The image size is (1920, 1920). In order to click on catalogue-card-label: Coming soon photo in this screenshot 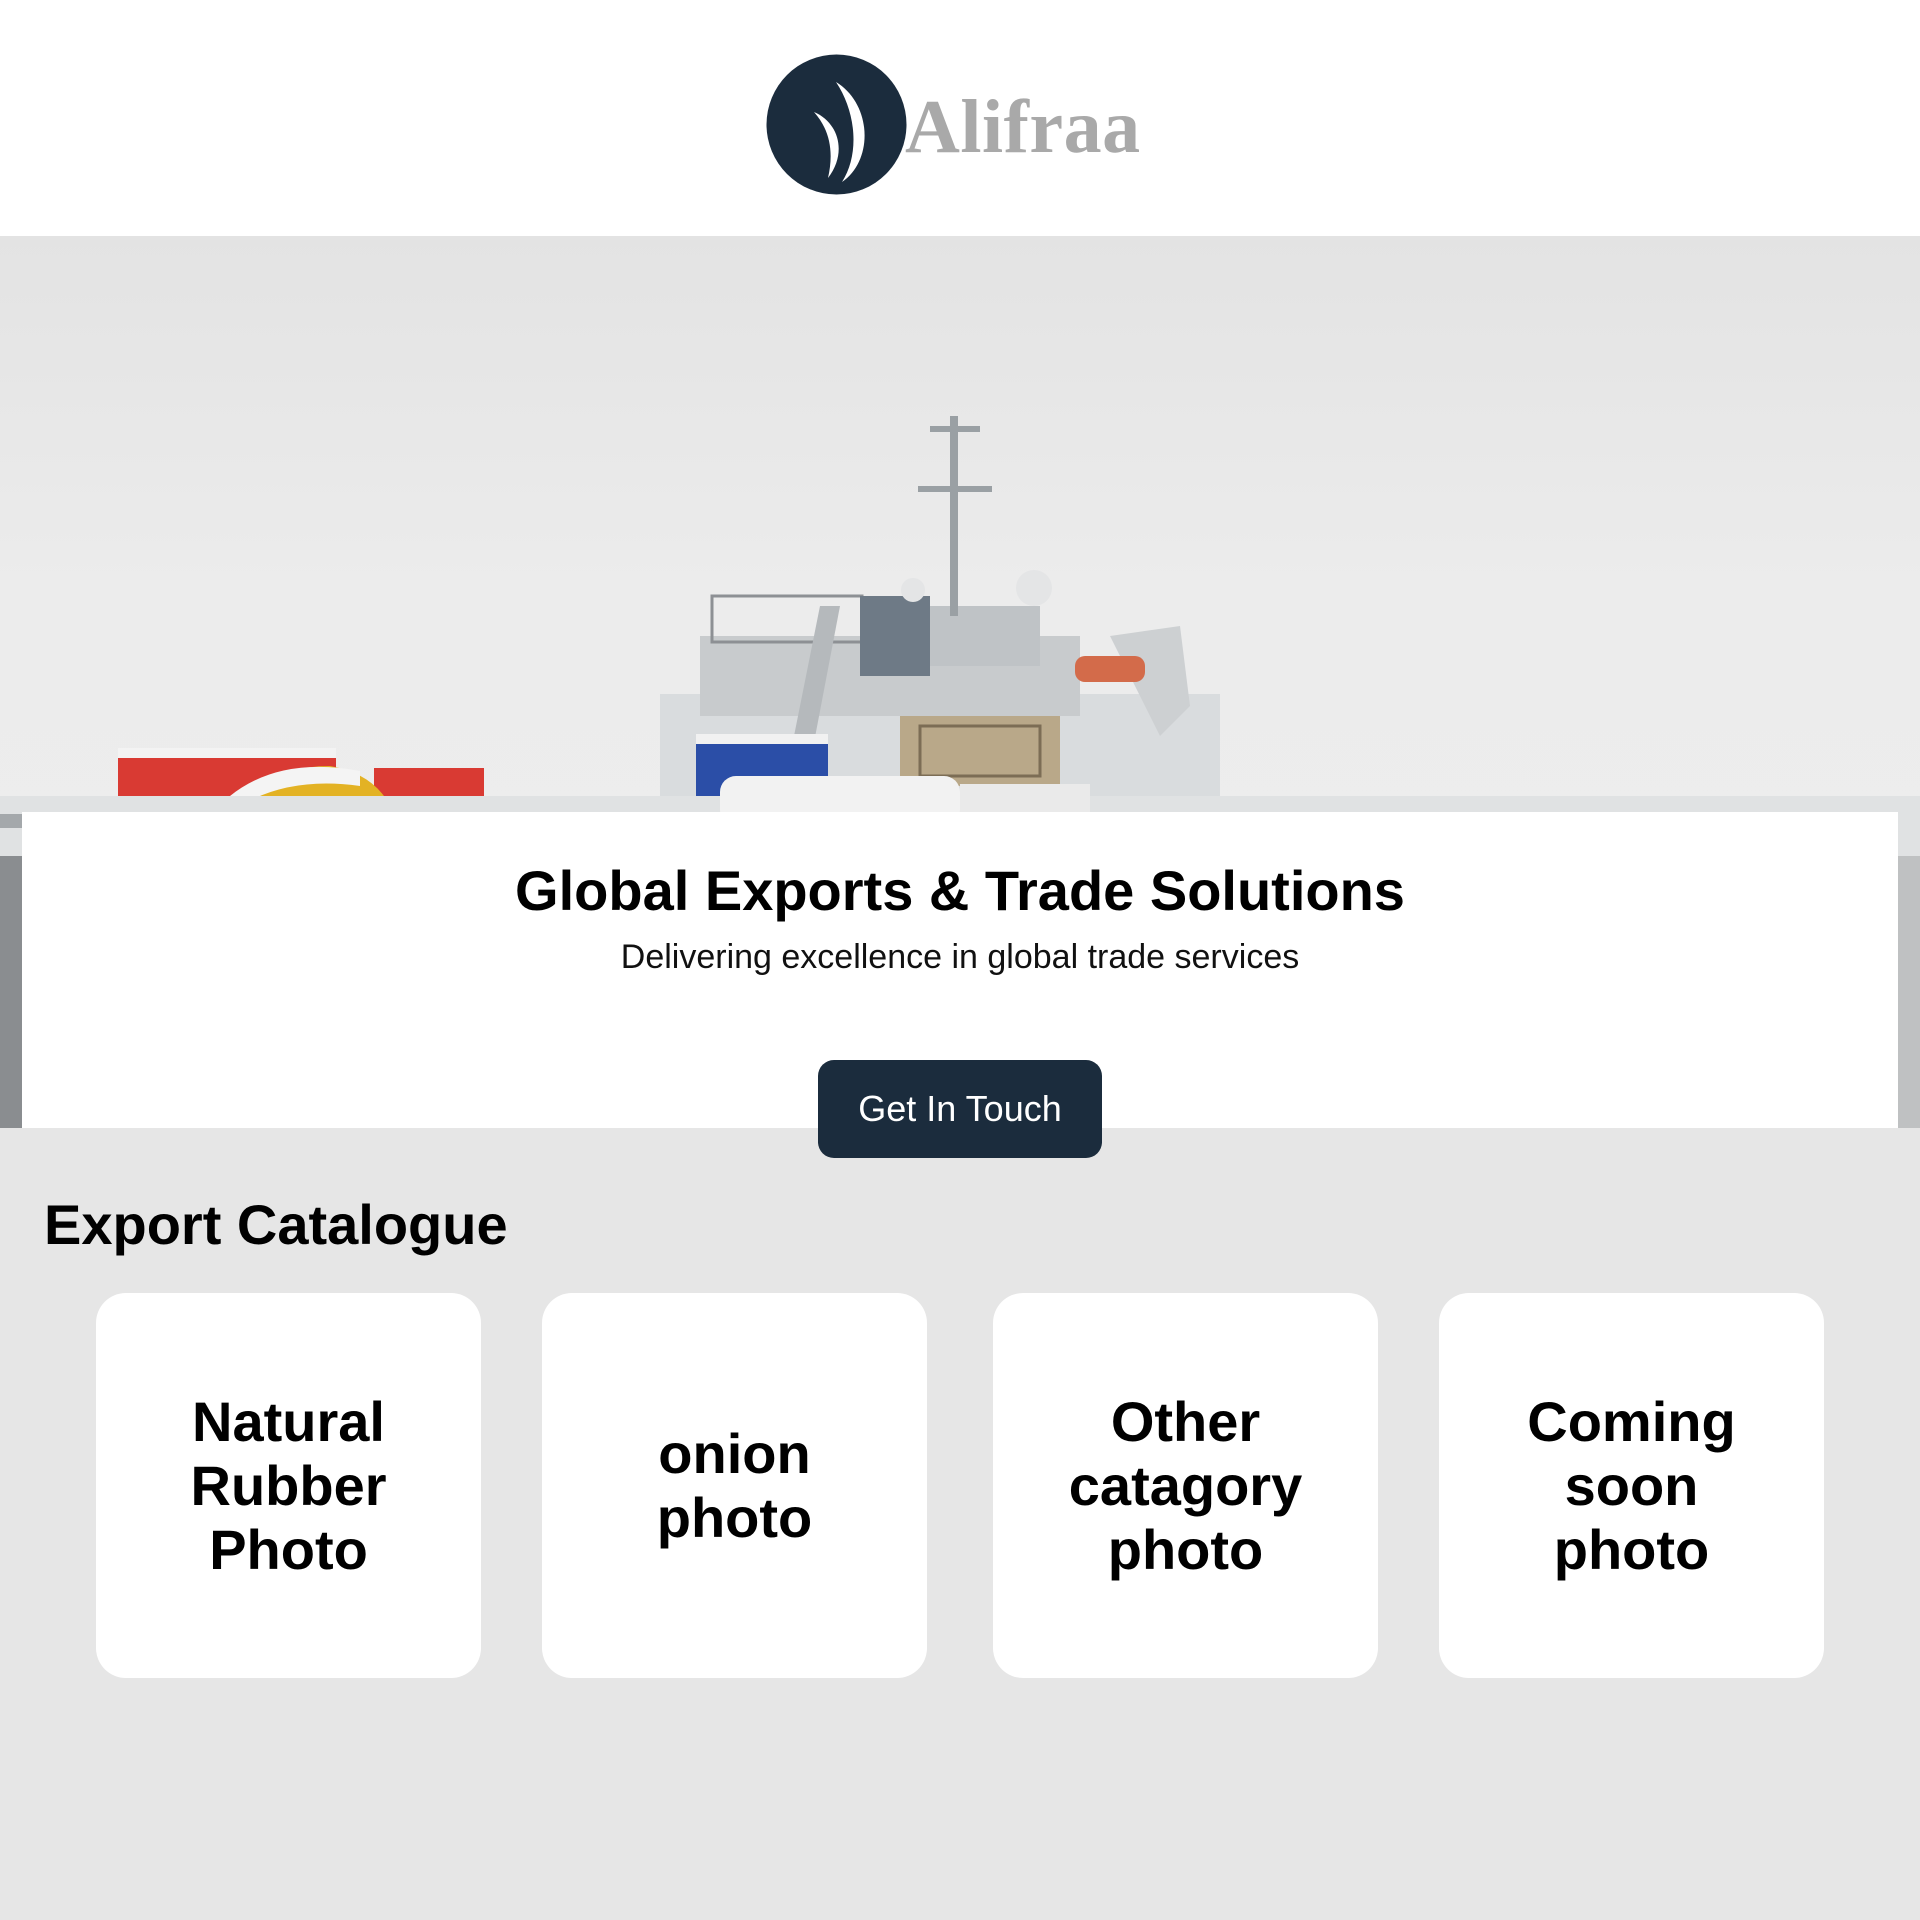, I will do `click(1631, 1485)`.